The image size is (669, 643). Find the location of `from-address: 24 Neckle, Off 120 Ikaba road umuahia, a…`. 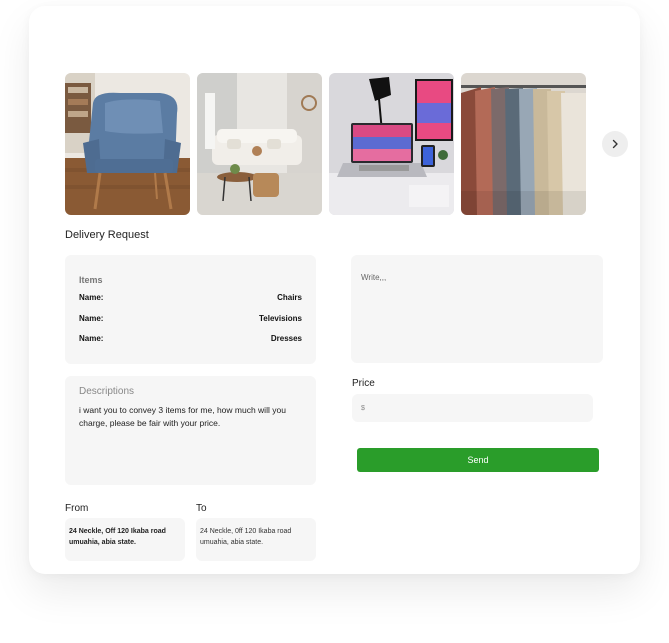

from-address: 24 Neckle, Off 120 Ikaba road umuahia, a… is located at coordinates (117, 537).